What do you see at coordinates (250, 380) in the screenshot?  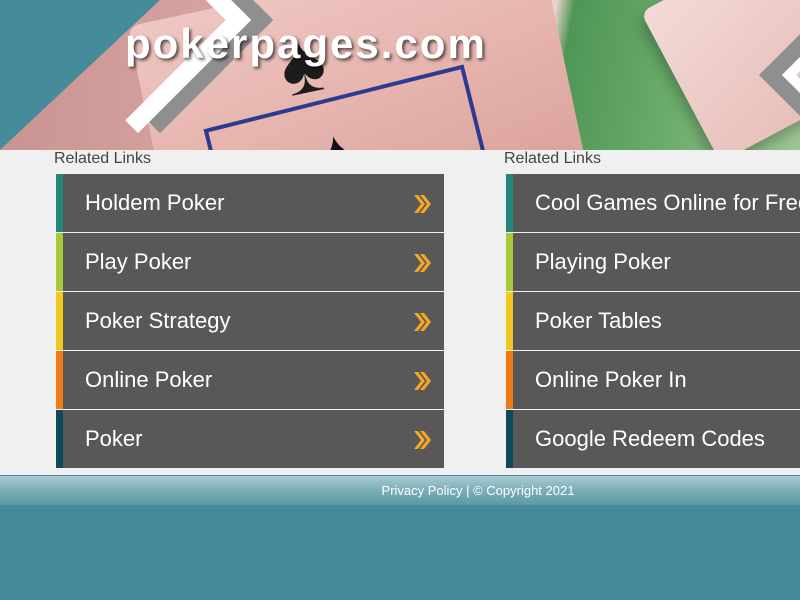 I see `related-link-online-poker: Online Poker` at bounding box center [250, 380].